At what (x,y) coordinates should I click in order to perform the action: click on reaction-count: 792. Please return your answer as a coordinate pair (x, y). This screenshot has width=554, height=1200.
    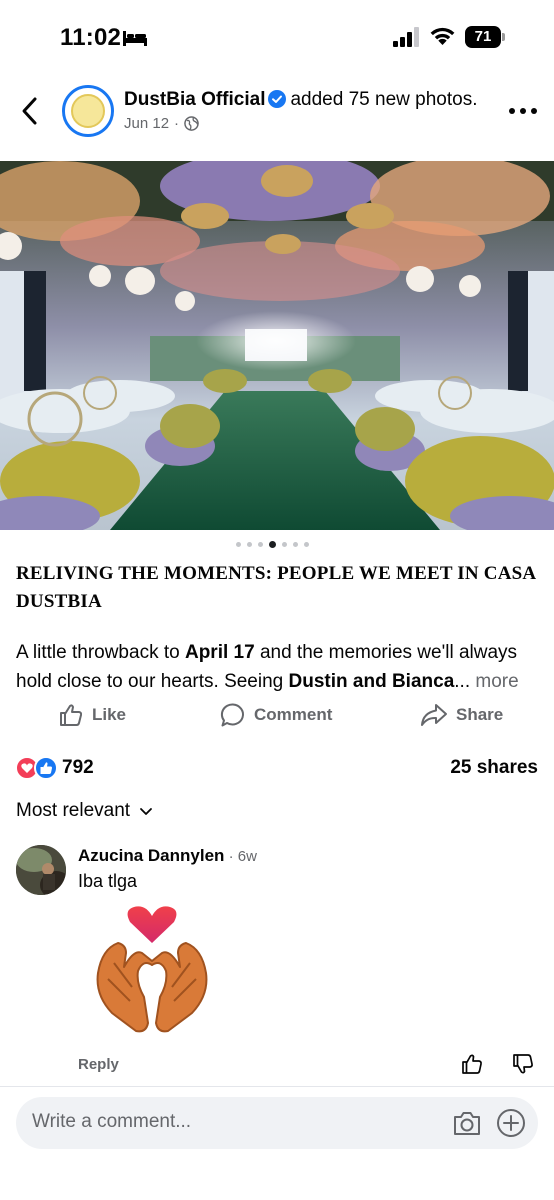
    Looking at the image, I should click on (78, 767).